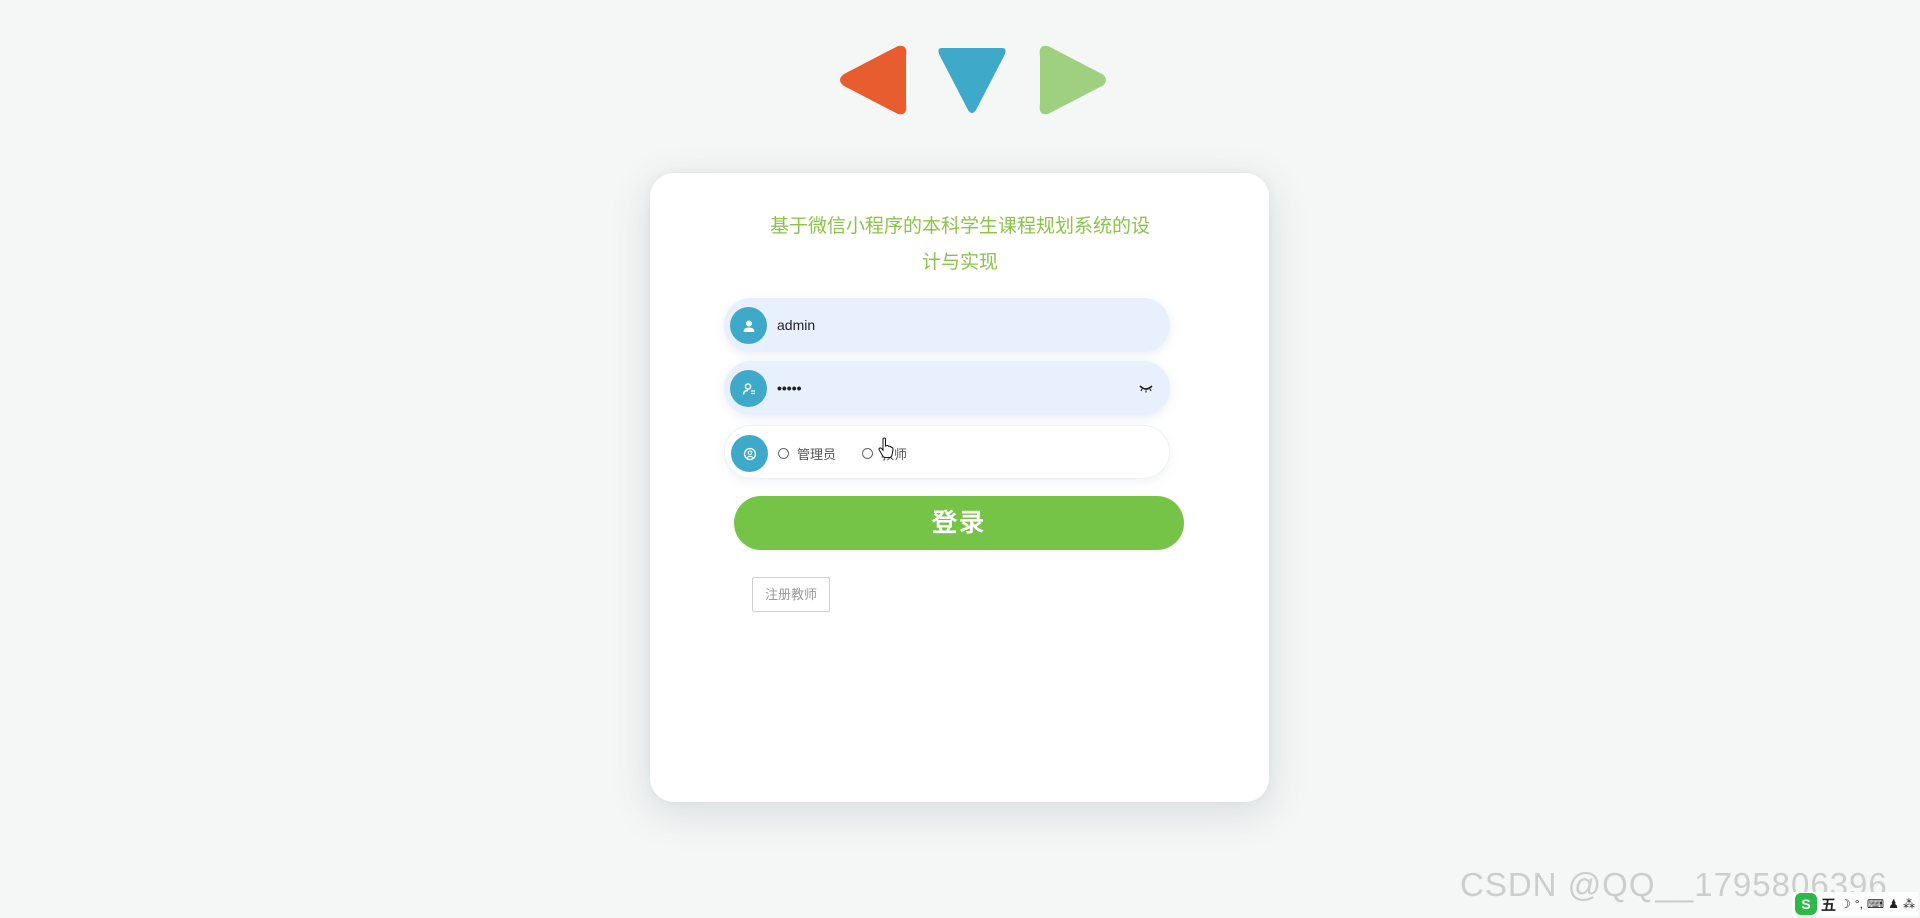  Describe the element at coordinates (1875, 904) in the screenshot. I see `keyboard-icon: ⌨` at that location.